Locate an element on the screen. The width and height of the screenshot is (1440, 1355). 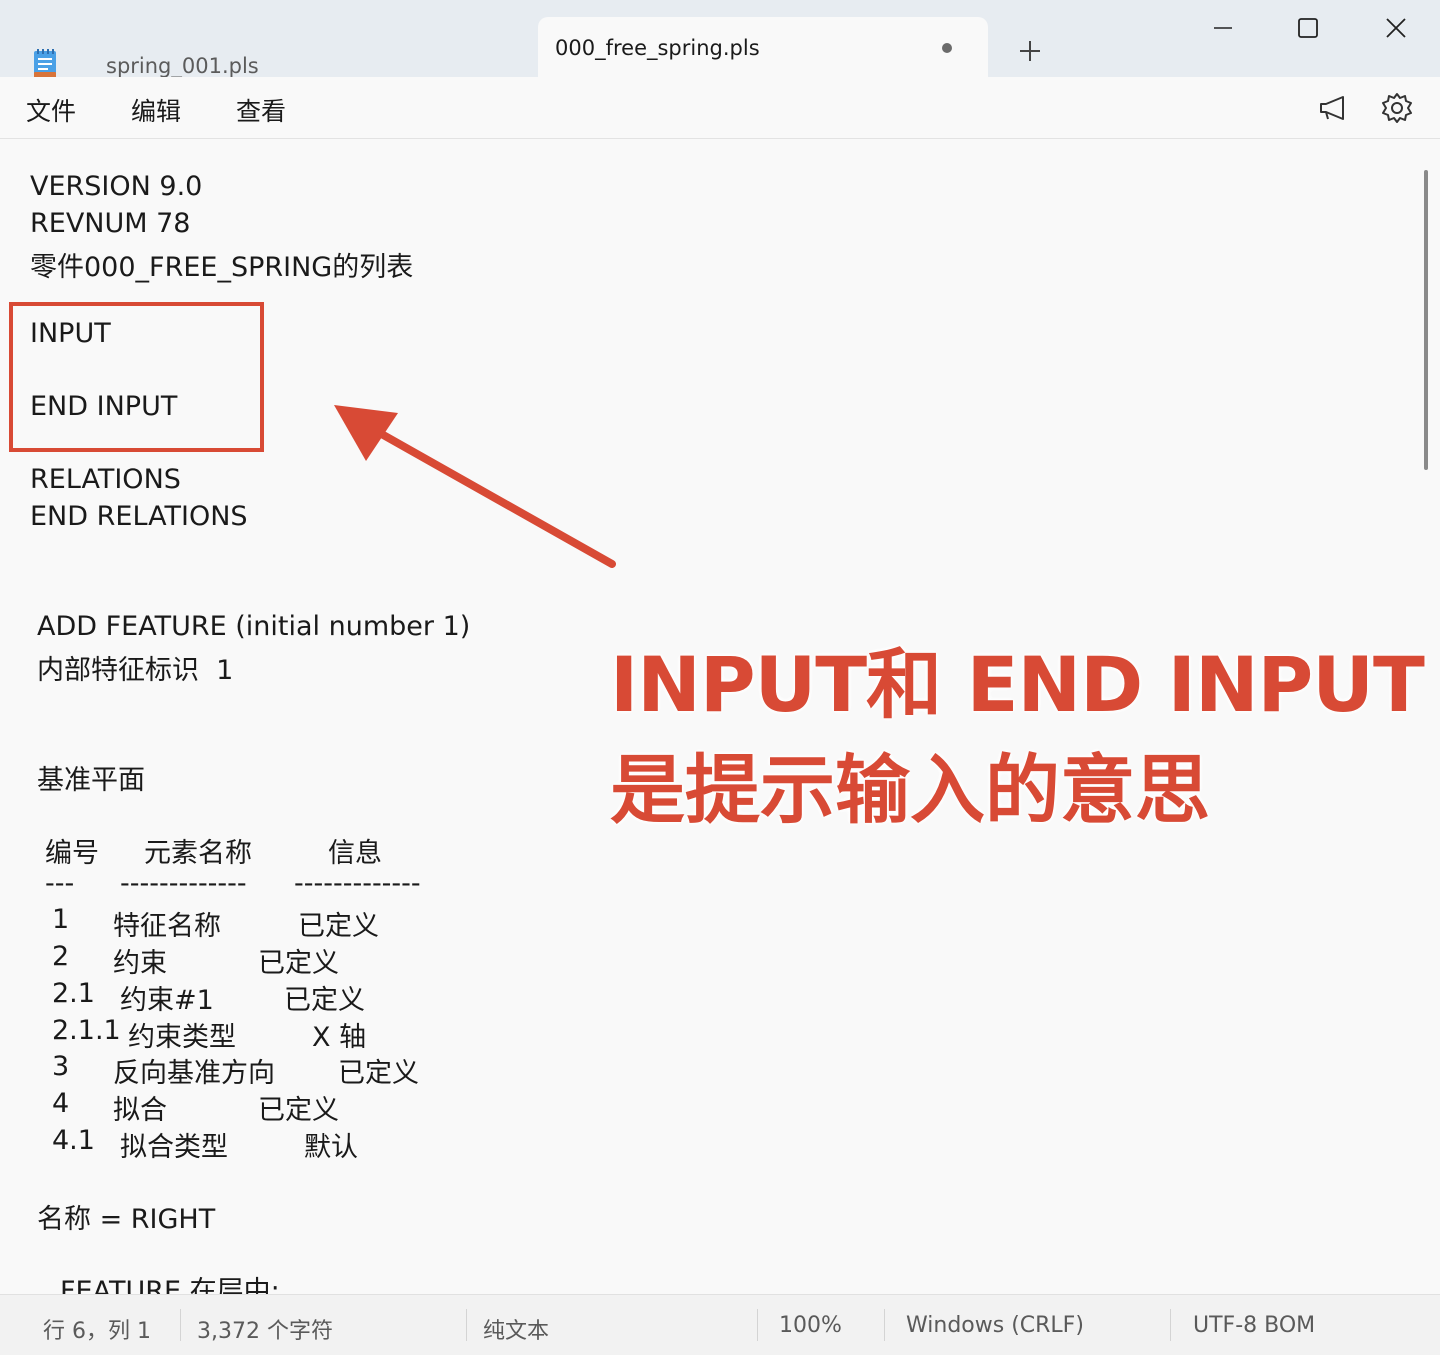
table-row-info: X 轴 is located at coordinates (339, 1037).